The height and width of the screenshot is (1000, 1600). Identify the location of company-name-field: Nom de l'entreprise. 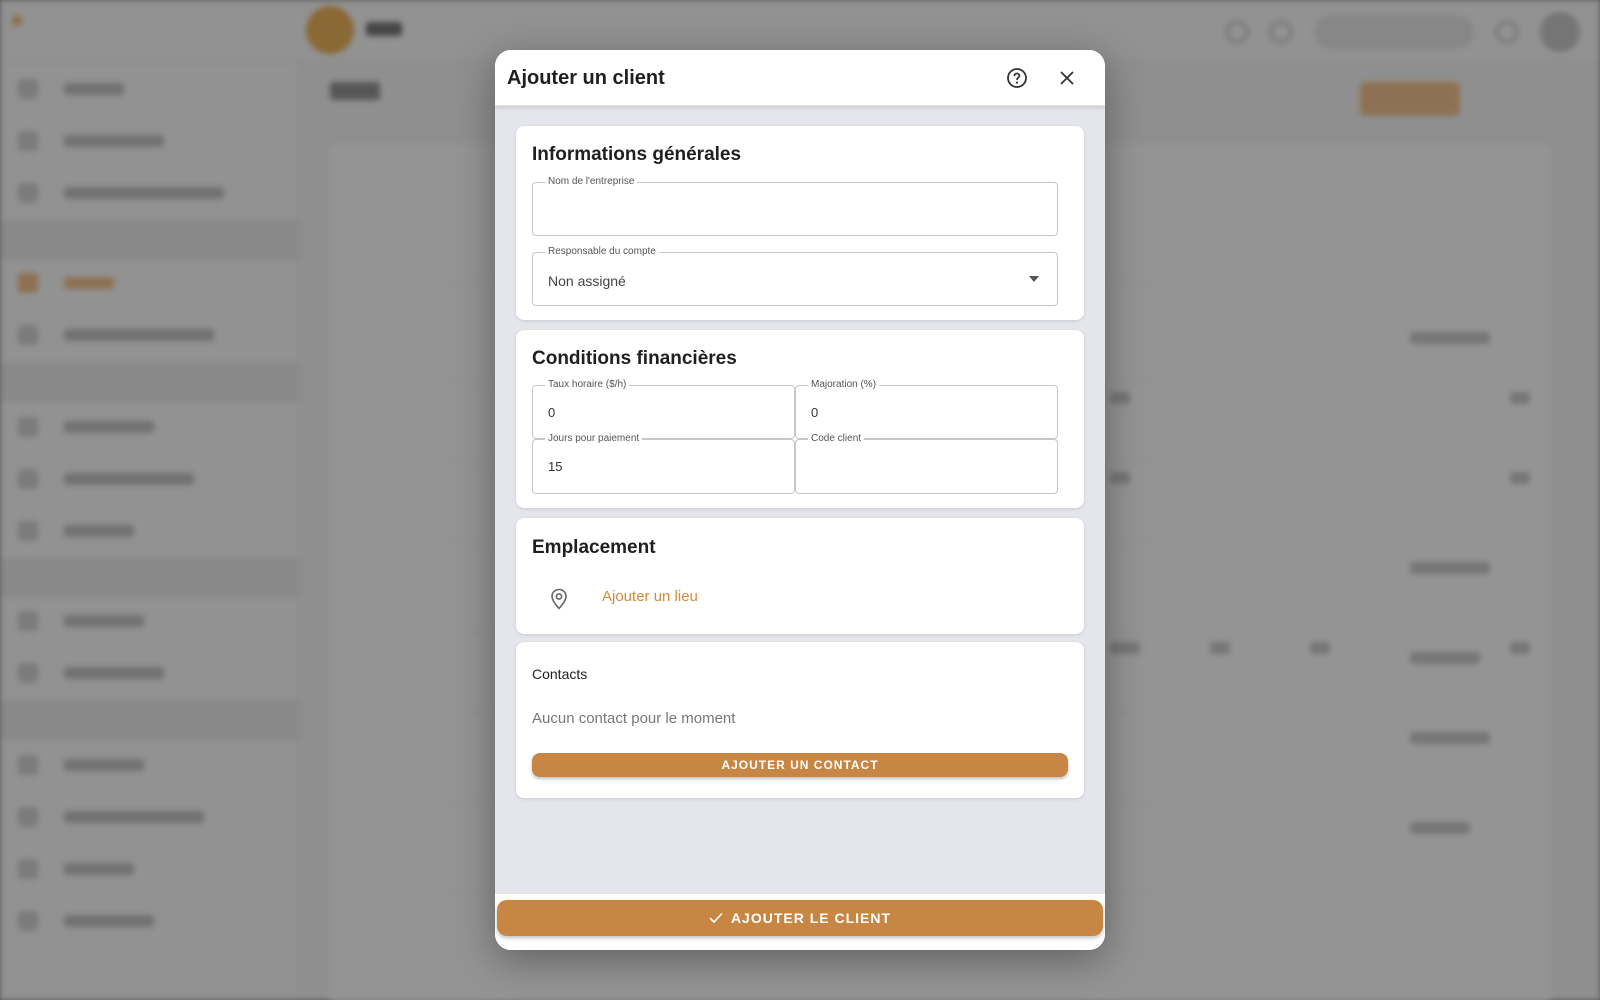
(795, 206).